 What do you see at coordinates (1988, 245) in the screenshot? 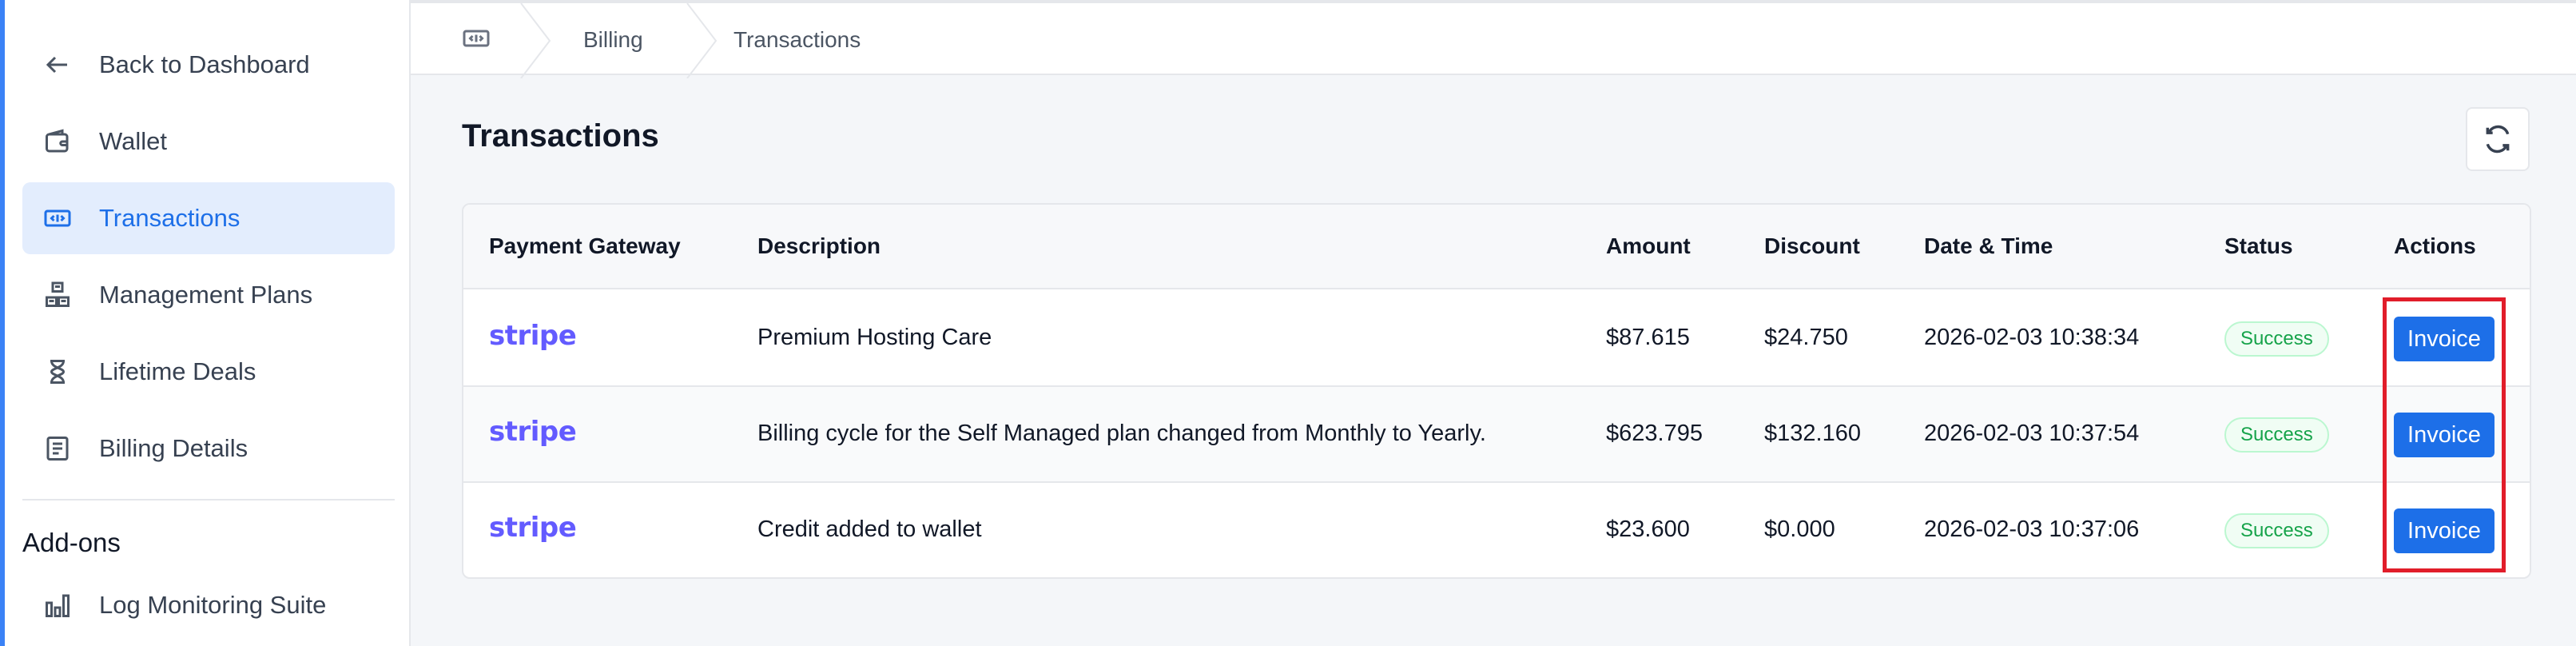
I see `column-header: Date & Time` at bounding box center [1988, 245].